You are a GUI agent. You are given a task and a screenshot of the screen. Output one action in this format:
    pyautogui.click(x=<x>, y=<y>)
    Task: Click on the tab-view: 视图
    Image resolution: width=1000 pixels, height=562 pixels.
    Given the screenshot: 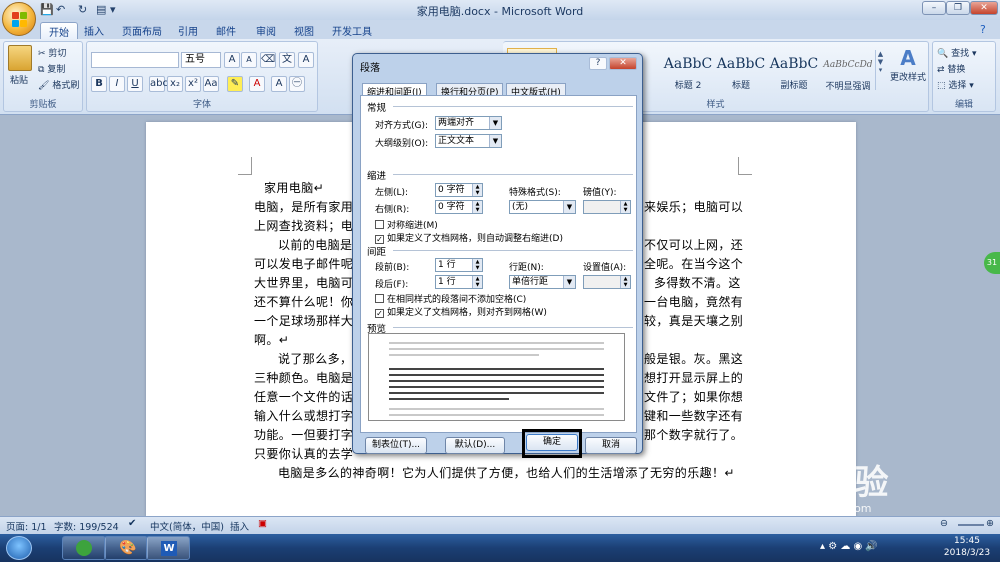 What is the action you would take?
    pyautogui.click(x=304, y=30)
    